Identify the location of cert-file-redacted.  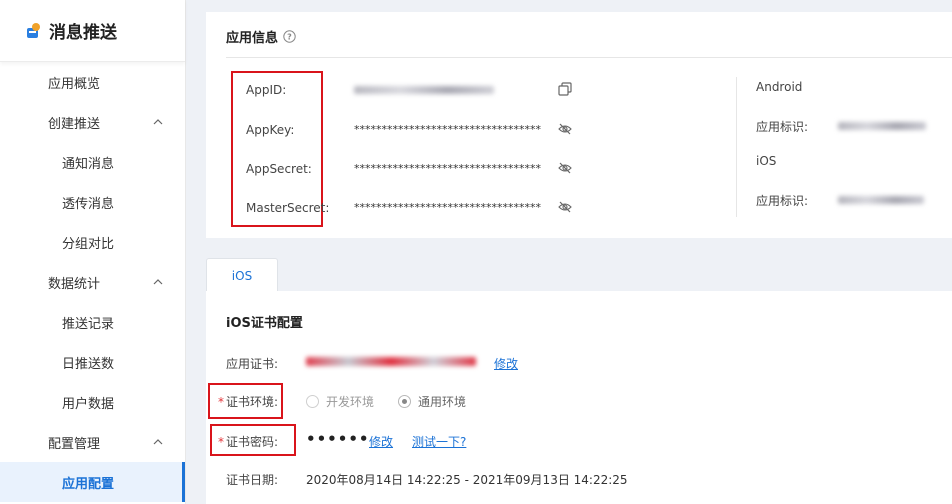
(391, 361).